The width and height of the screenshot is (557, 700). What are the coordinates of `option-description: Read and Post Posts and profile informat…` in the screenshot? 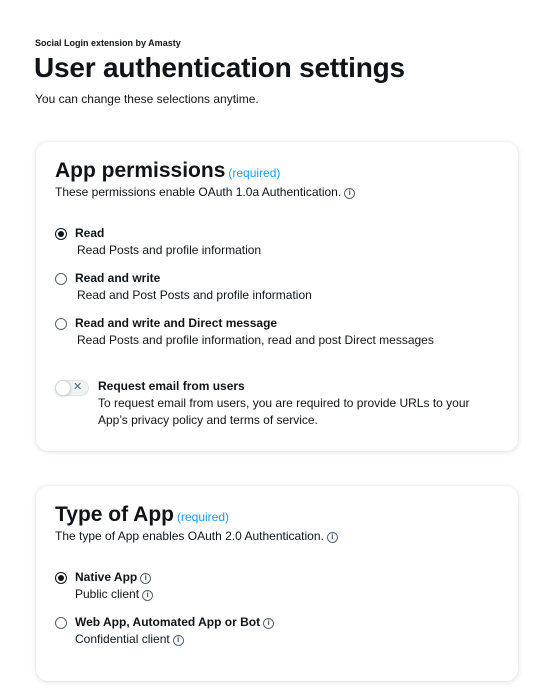 It's located at (194, 295).